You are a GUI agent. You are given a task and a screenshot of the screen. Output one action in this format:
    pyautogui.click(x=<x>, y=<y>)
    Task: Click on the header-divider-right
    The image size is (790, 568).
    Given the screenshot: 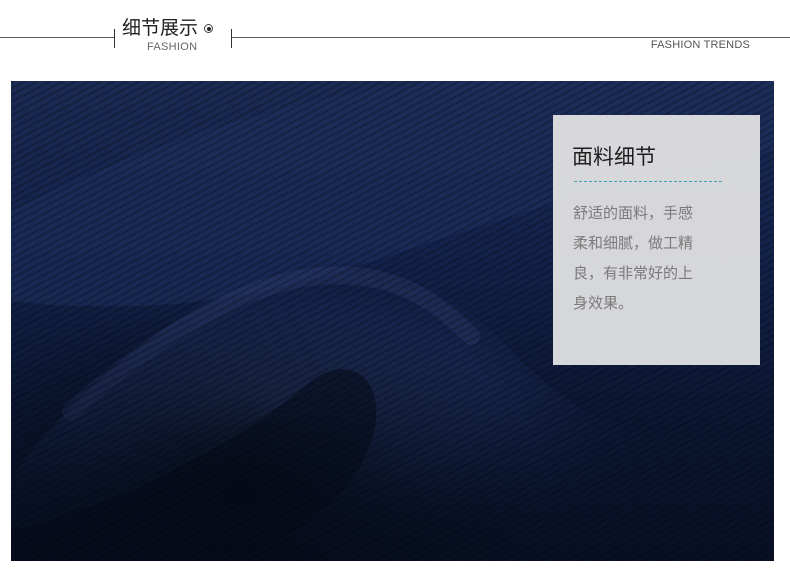 What is the action you would take?
    pyautogui.click(x=231, y=38)
    